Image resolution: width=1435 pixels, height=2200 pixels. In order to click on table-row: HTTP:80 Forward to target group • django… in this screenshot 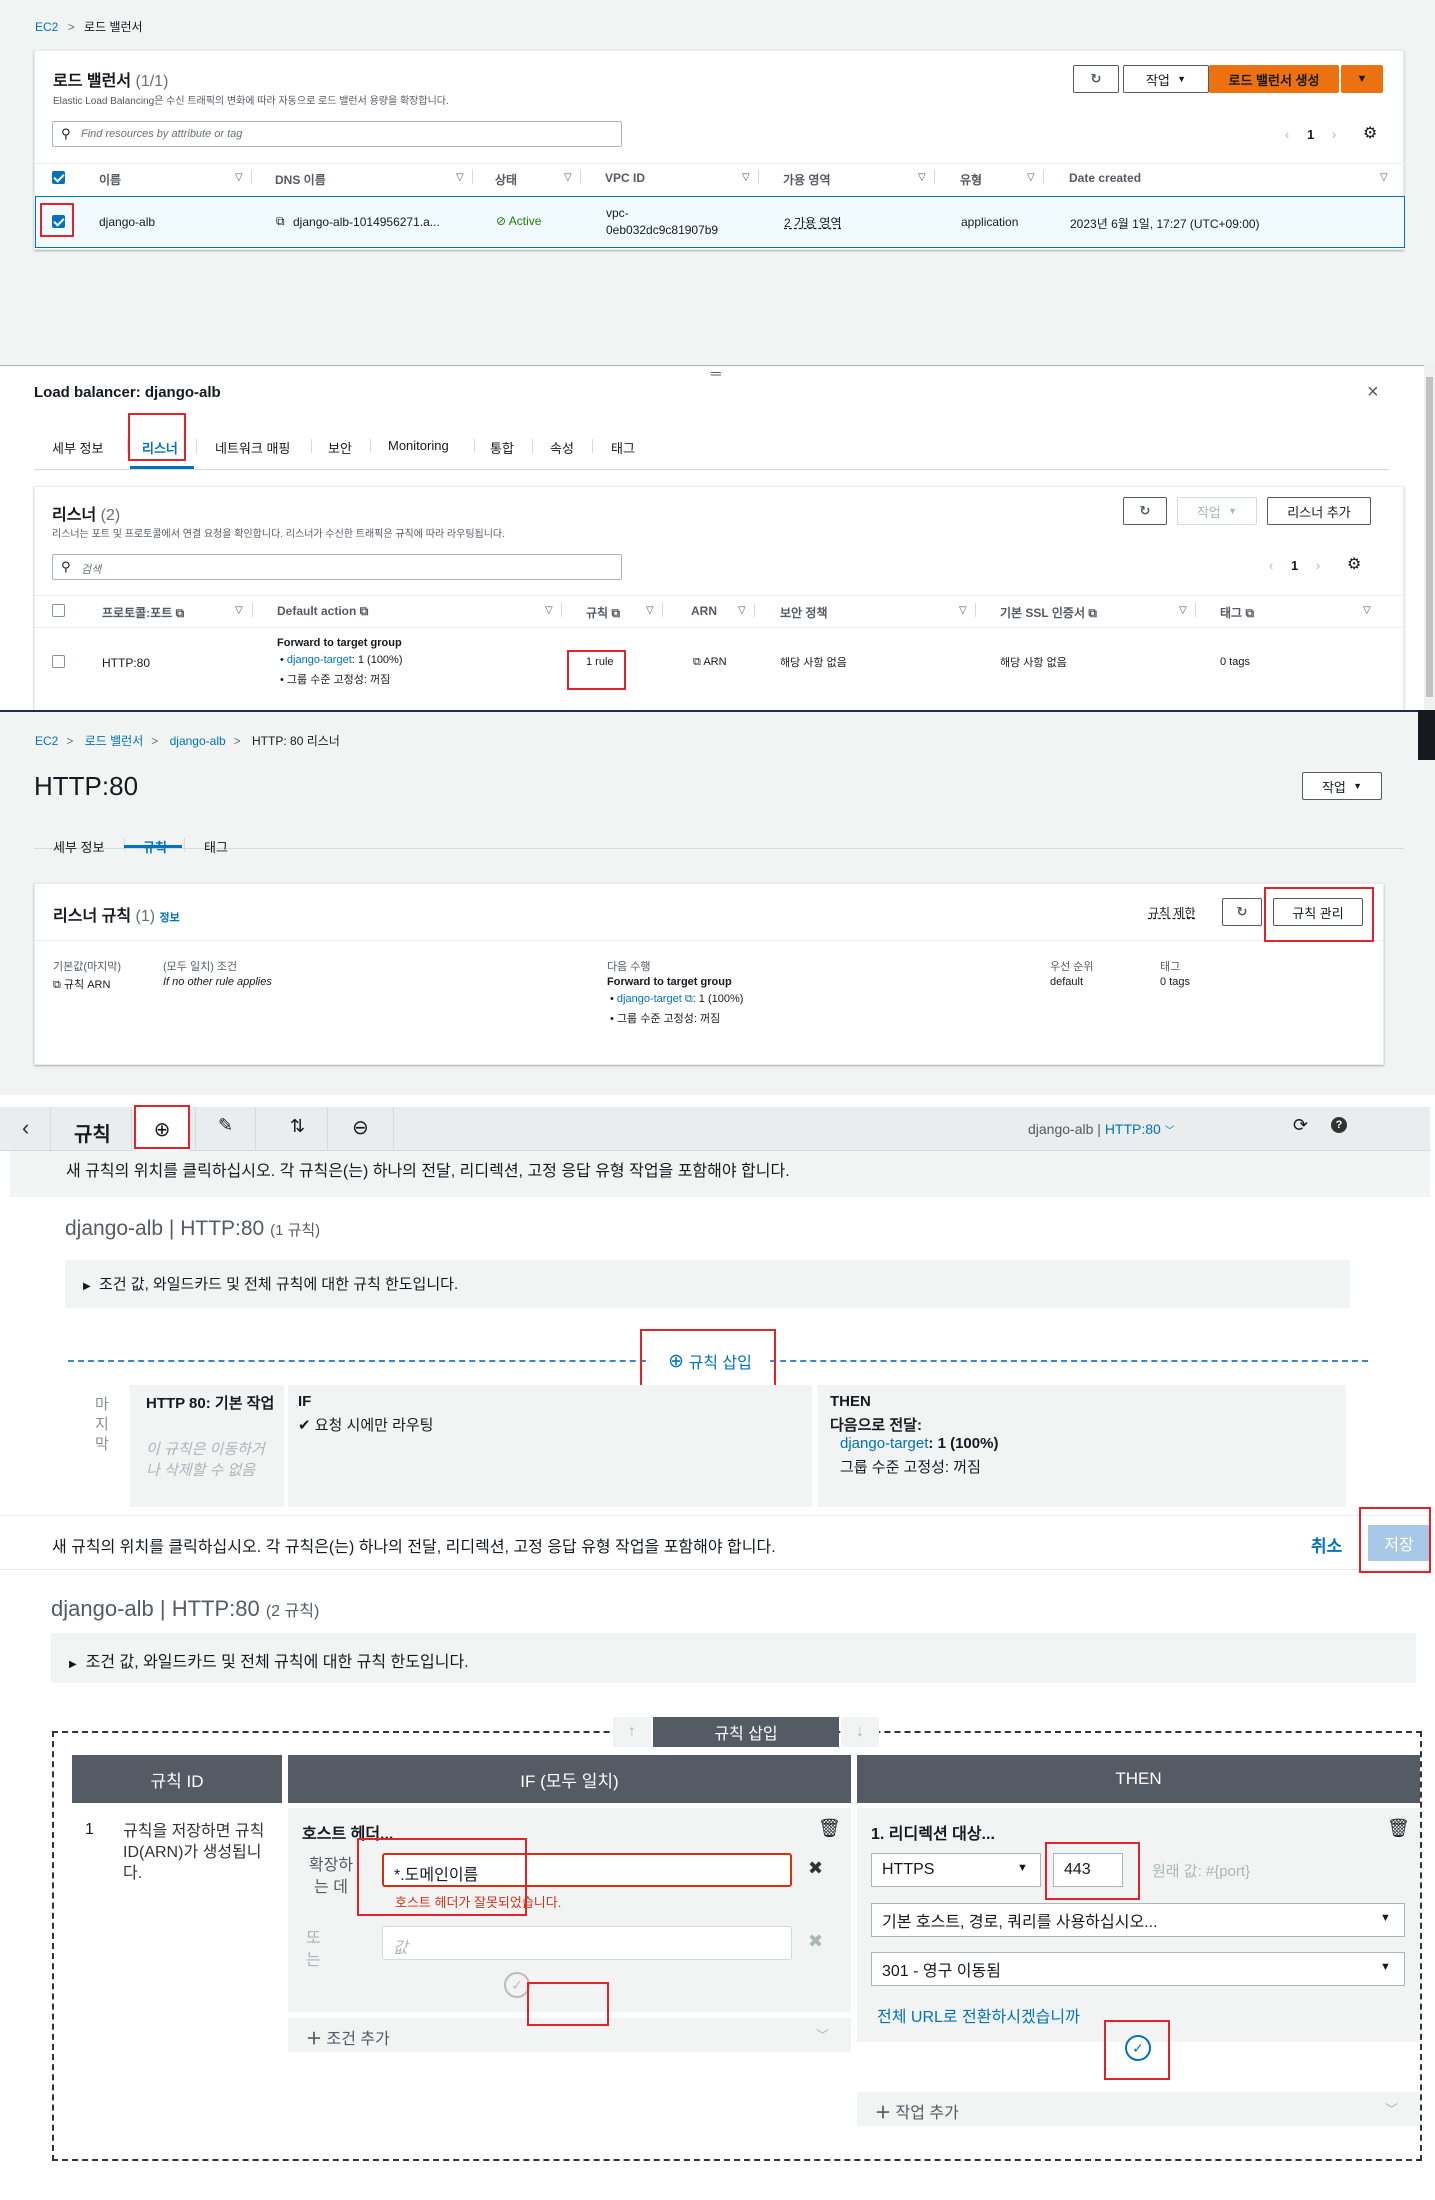, I will do `click(720, 664)`.